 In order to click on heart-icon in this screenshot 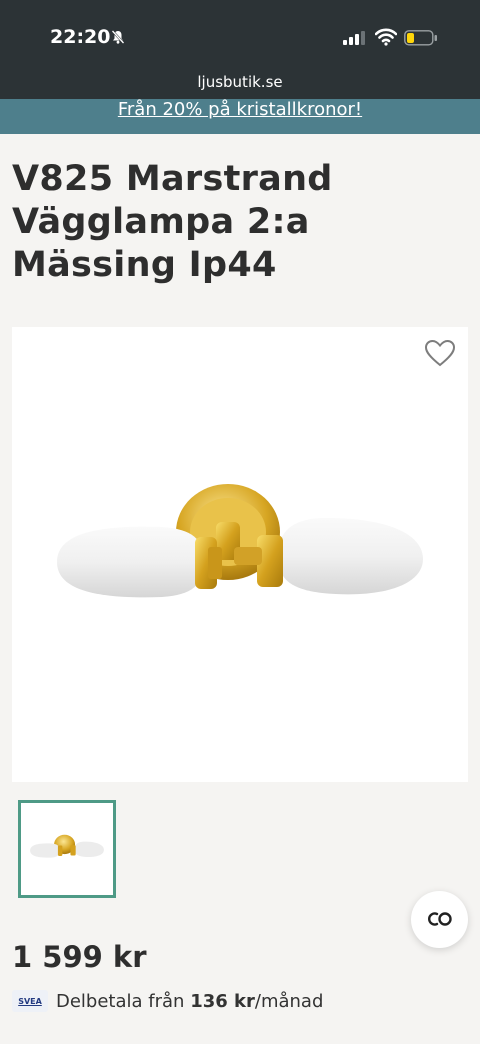, I will do `click(440, 355)`.